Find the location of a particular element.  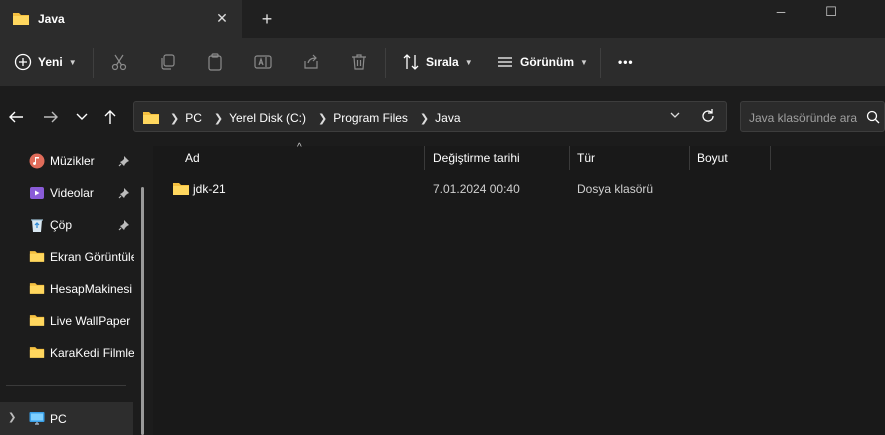

share-icon is located at coordinates (311, 61).